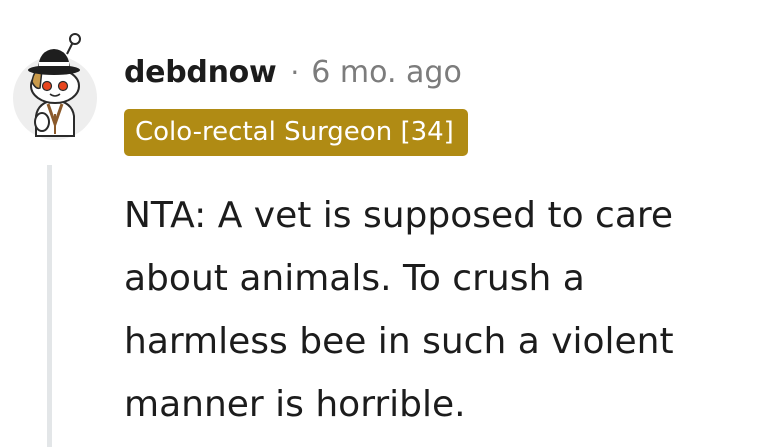 This screenshot has width=770, height=447. I want to click on comment-meta: debdnow · 6 mo. ago, so click(293, 72).